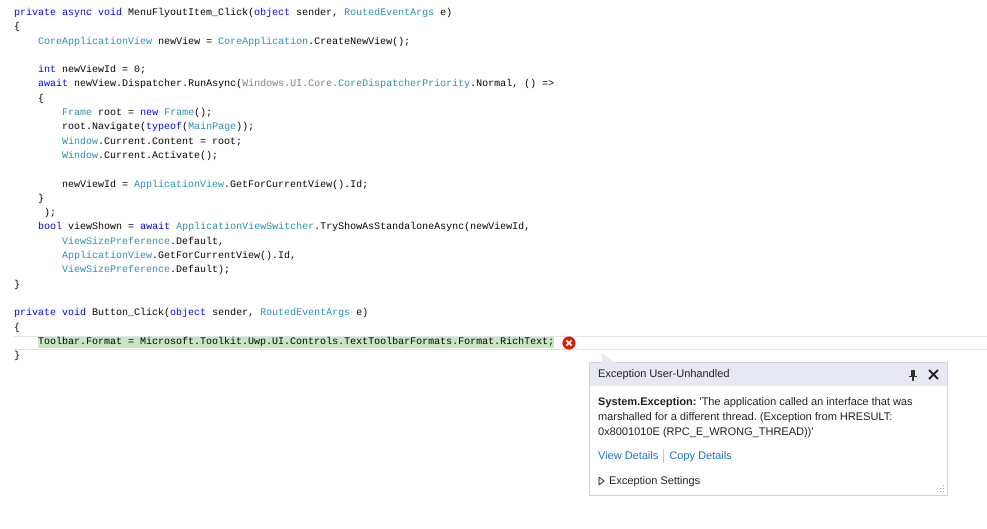 This screenshot has height=529, width=987. What do you see at coordinates (157, 128) in the screenshot?
I see `code-line: root.Navigate(typeof(MainPage));` at bounding box center [157, 128].